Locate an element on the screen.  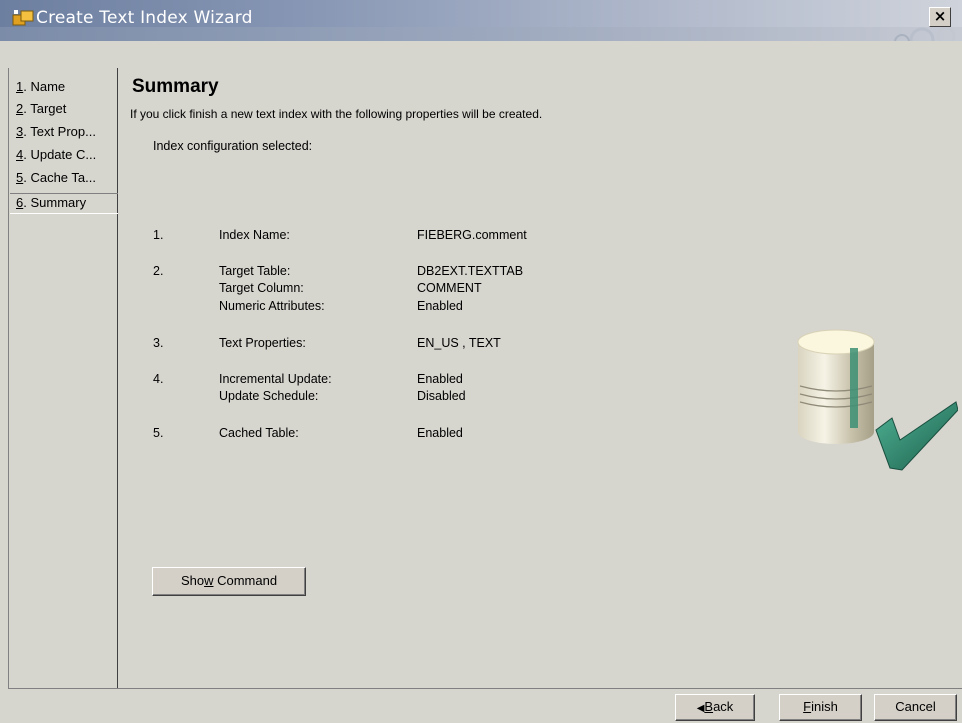
property-label: Target Column: is located at coordinates (261, 288).